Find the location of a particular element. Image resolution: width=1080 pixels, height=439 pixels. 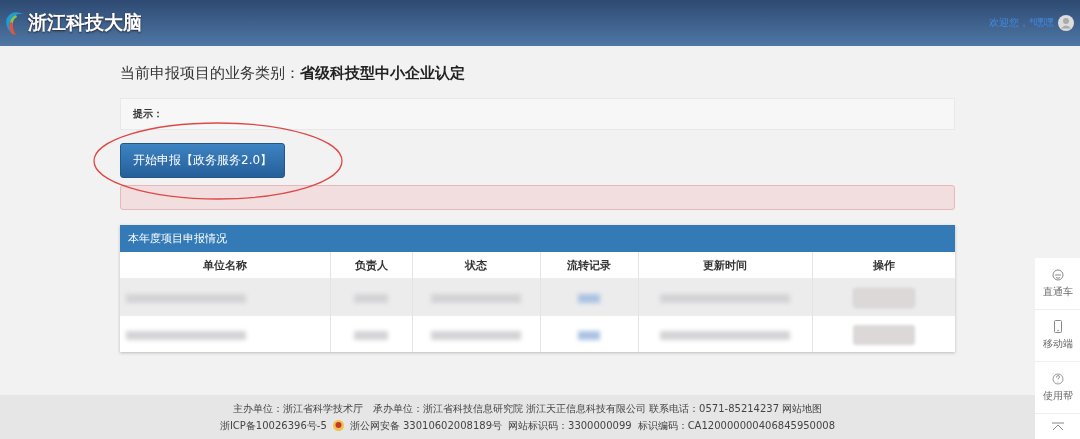

emblem-icon is located at coordinates (338, 425).